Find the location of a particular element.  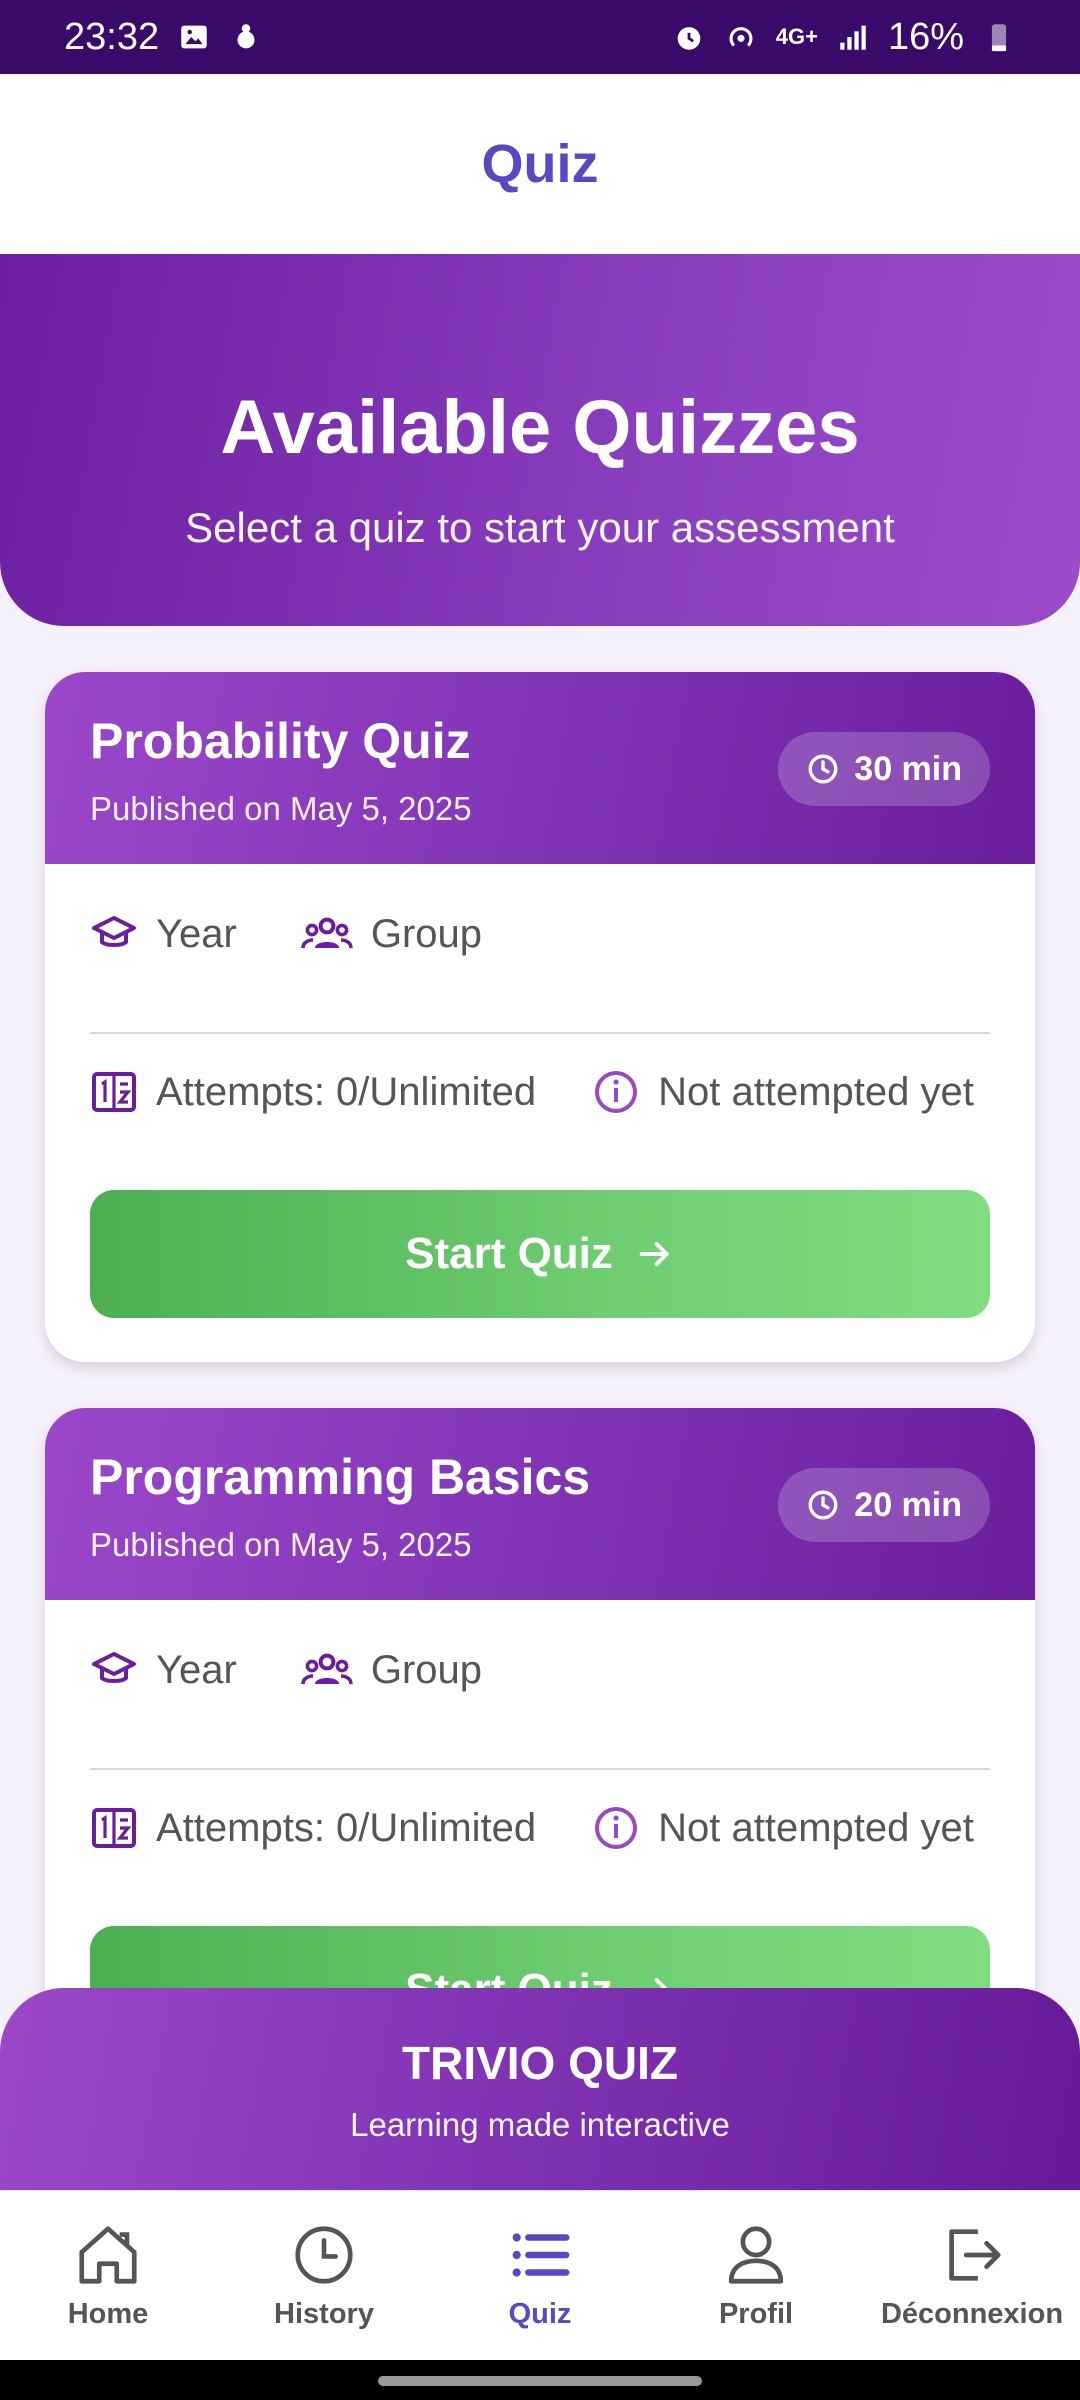

battery-icon is located at coordinates (999, 38).